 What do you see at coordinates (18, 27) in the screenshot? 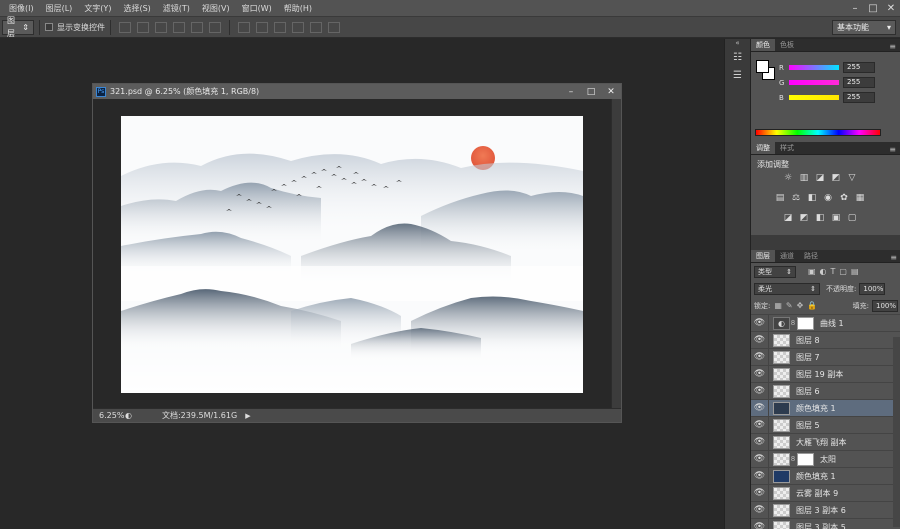
I see `auto-select-dropdown: 图层 ⇕` at bounding box center [18, 27].